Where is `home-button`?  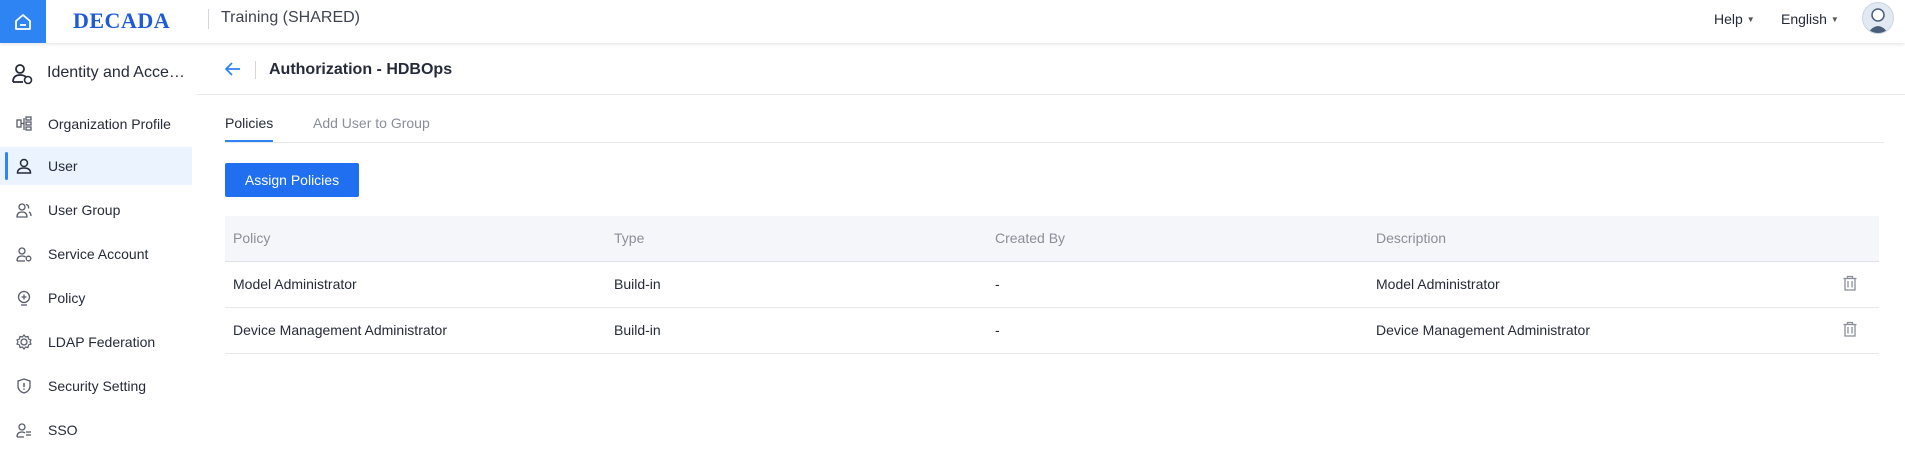 home-button is located at coordinates (23, 21).